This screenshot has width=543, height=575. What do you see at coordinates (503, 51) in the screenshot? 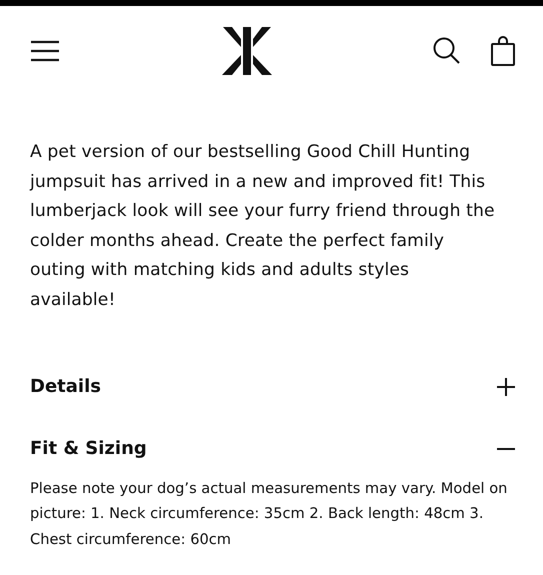
I see `shopping-bag-icon` at bounding box center [503, 51].